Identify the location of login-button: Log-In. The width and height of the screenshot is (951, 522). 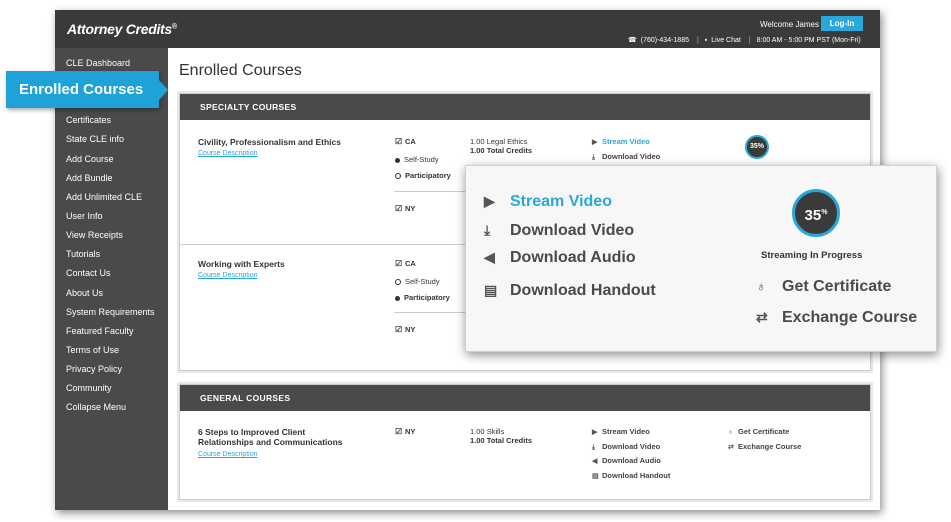
(842, 23).